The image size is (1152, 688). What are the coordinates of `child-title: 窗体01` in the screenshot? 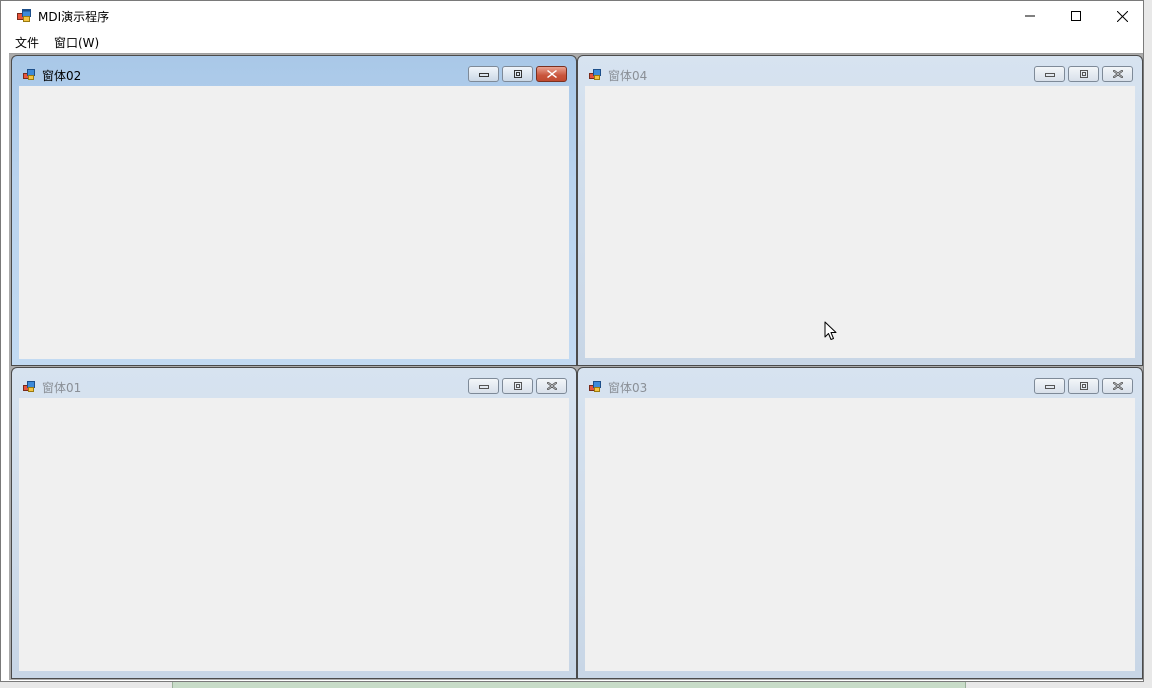 It's located at (62, 388).